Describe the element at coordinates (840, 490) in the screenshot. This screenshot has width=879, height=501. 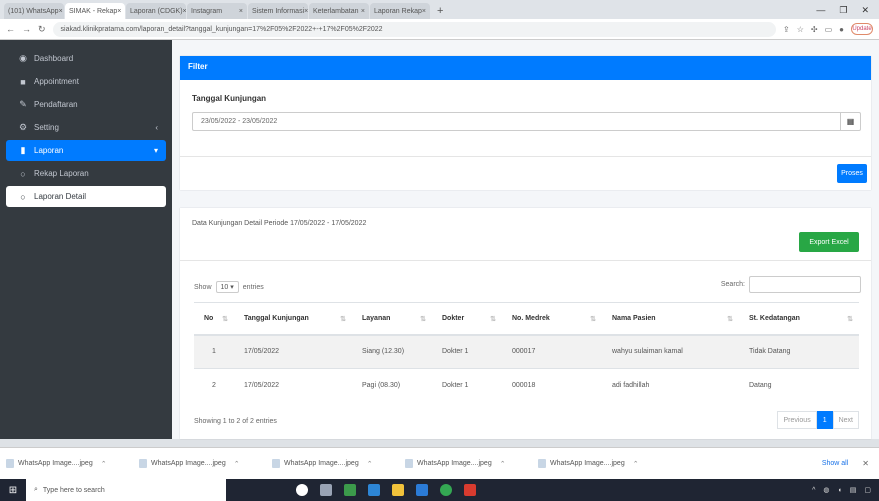
I see `volume-icon: ◖` at that location.